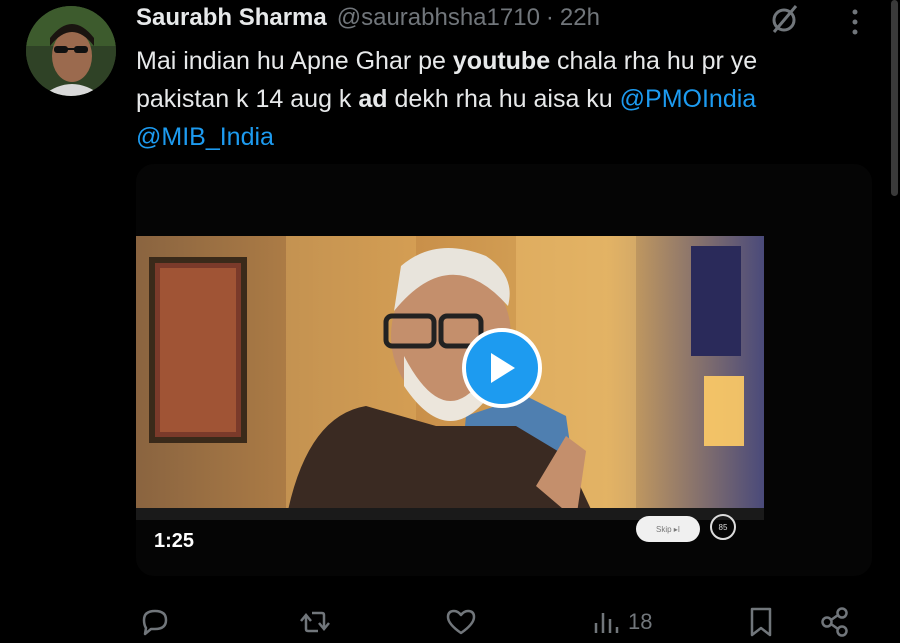 This screenshot has width=900, height=643. I want to click on like-icon, so click(461, 622).